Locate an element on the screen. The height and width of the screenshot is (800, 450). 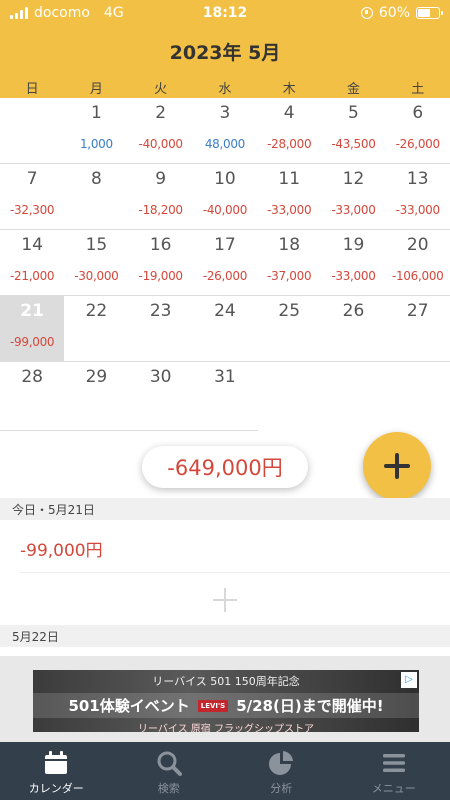
day-cell: 19 -33,000 is located at coordinates (353, 262).